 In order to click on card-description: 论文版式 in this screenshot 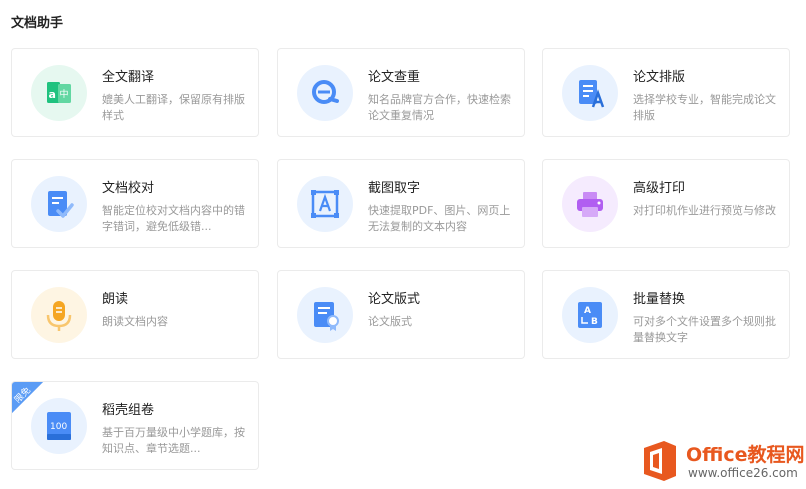, I will do `click(390, 321)`.